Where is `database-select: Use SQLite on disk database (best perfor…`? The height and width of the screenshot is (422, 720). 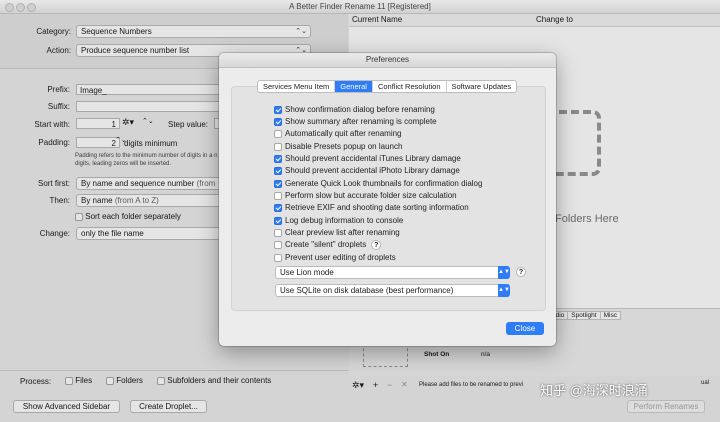 database-select: Use SQLite on disk database (best perfor… is located at coordinates (392, 290).